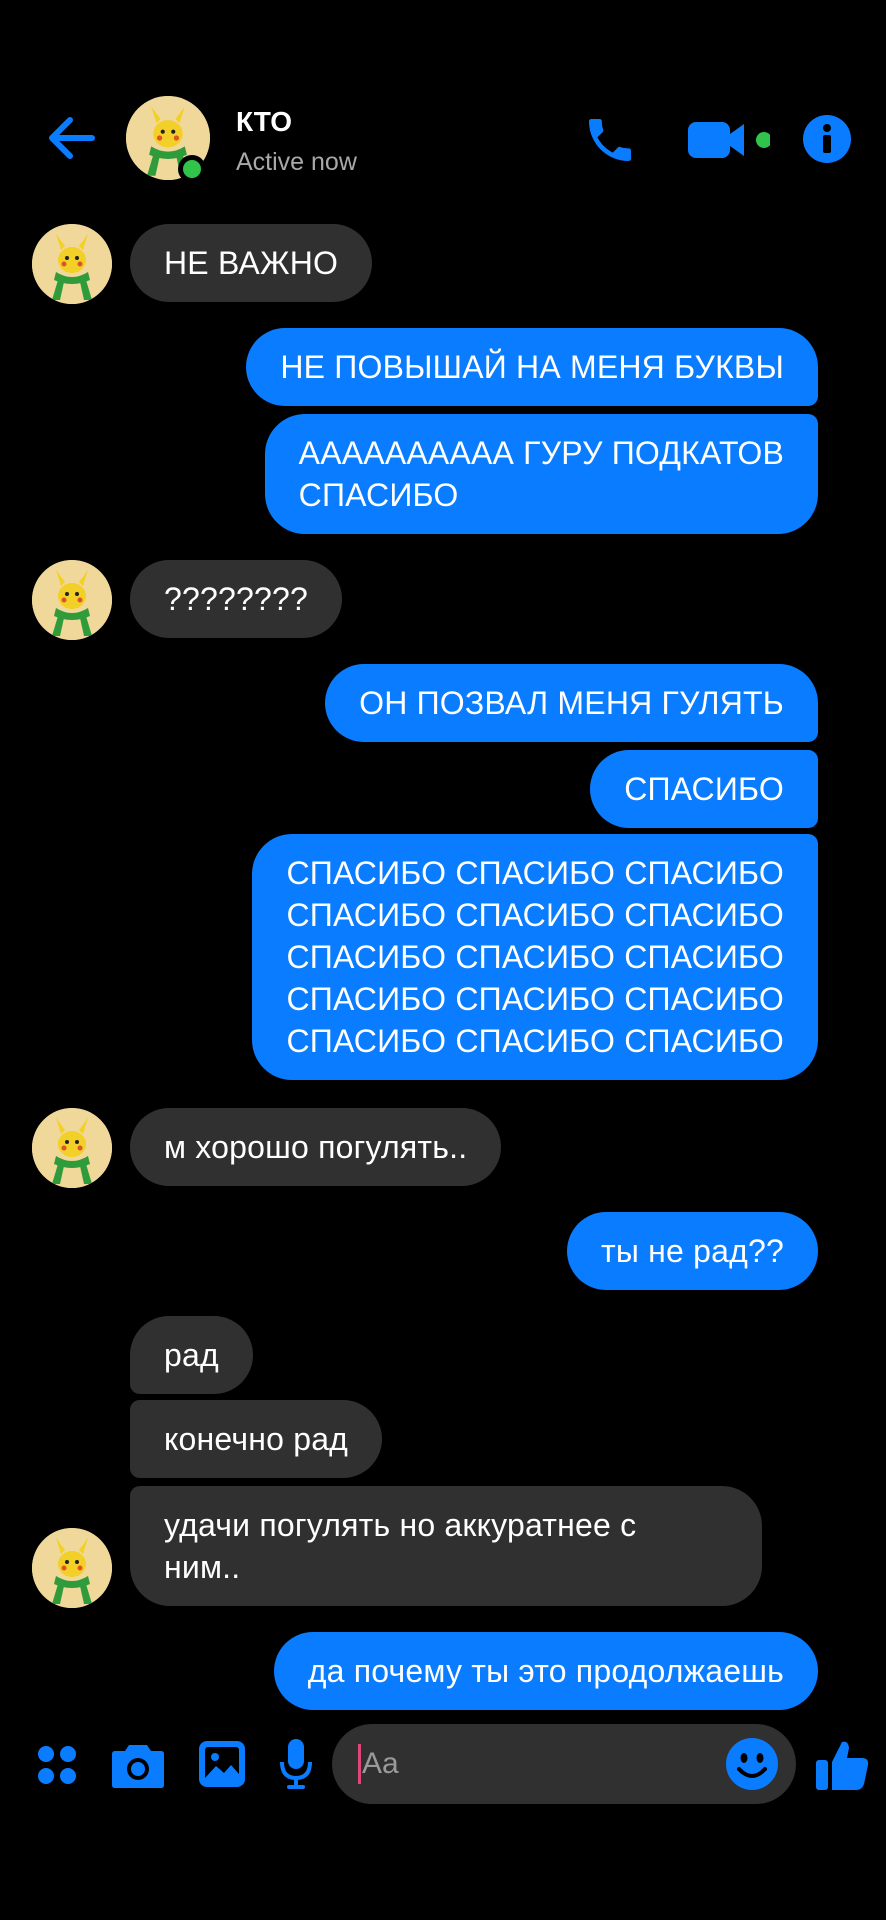  I want to click on outgoing-message: ОН ПОЗВАЛ МЕНЯ ГУЛЯТЬ, so click(571, 703).